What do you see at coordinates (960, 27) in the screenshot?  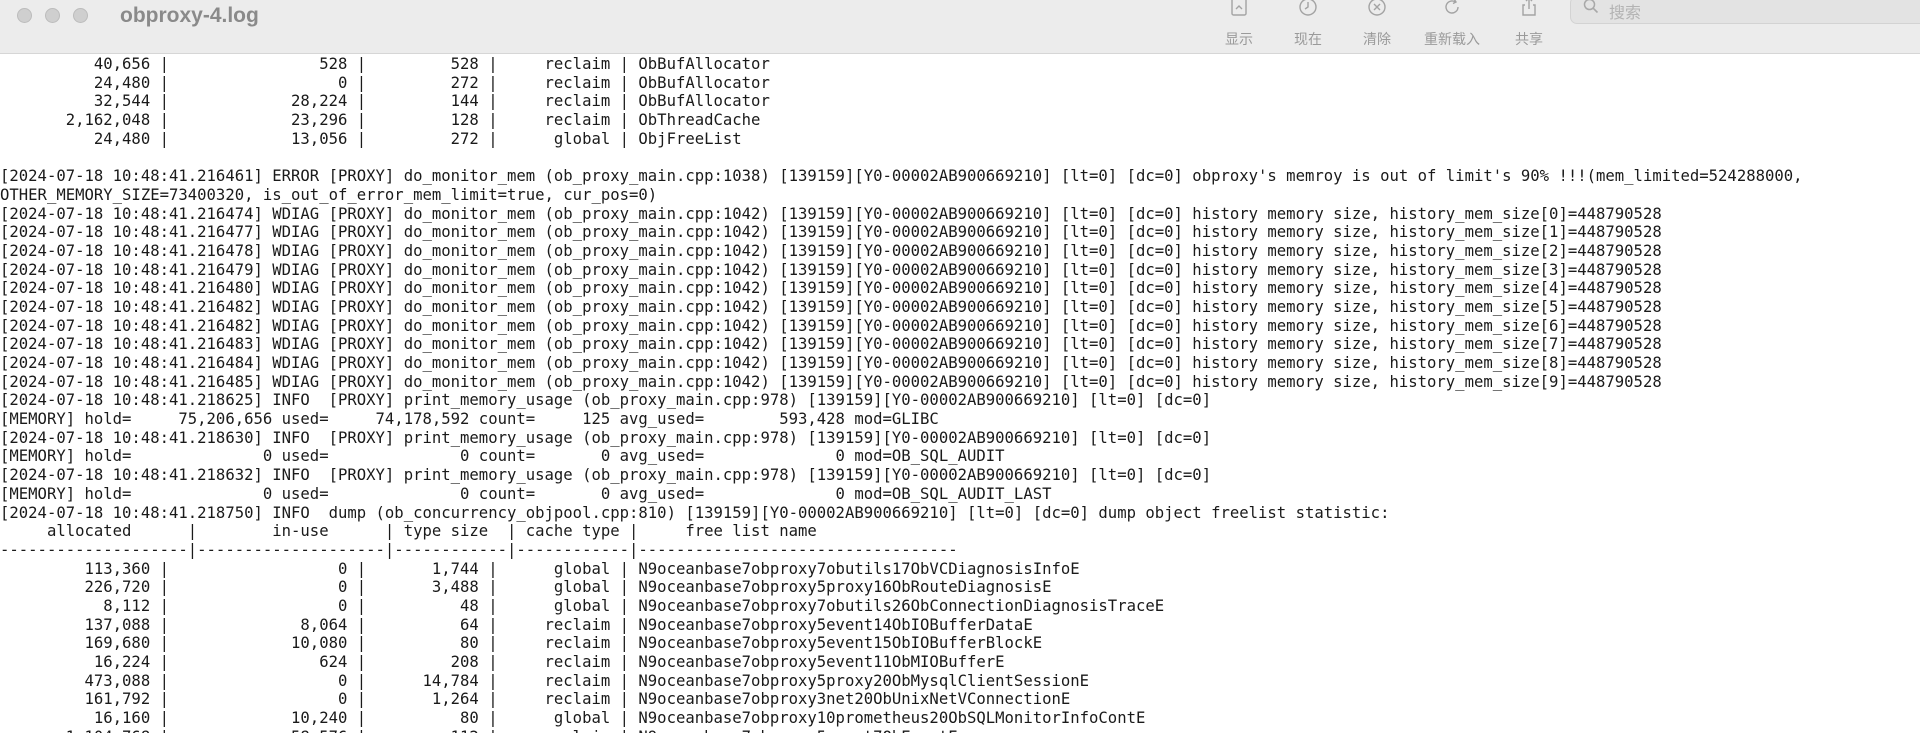 I see `window-titlebar: obproxy-4.log 显示 现在 清除 重新载入 共享 搜索` at bounding box center [960, 27].